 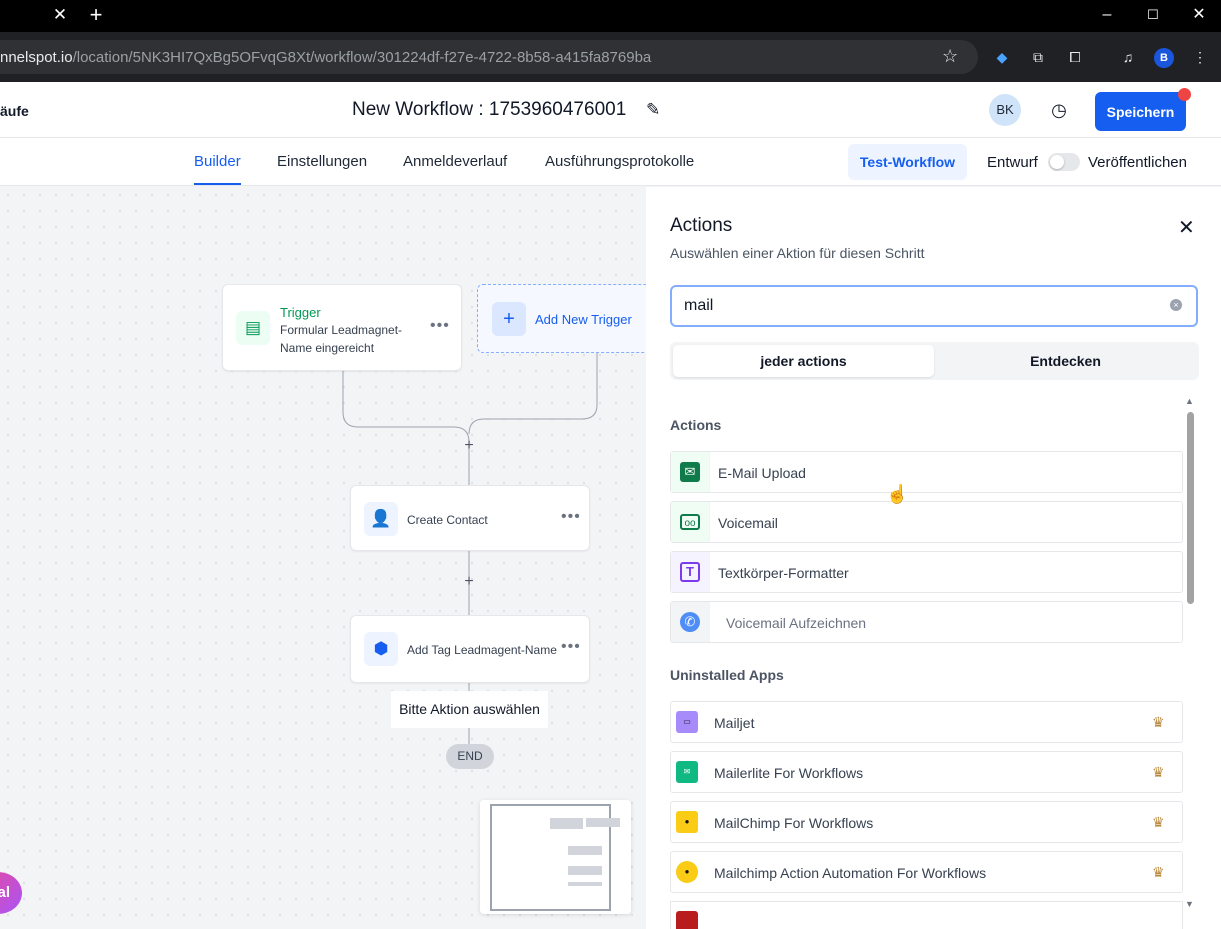 I want to click on create-contact-node: 👤 Create Contact •••, so click(x=470, y=518).